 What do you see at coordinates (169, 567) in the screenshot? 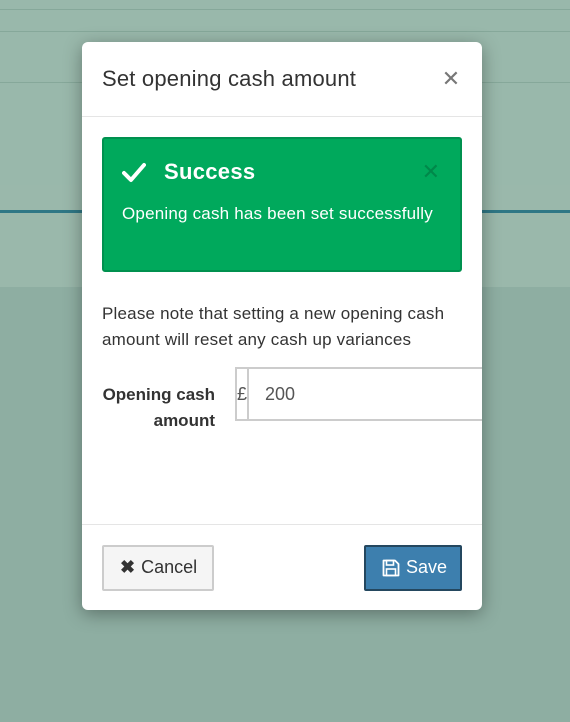
I see `cancel-label: Cancel` at bounding box center [169, 567].